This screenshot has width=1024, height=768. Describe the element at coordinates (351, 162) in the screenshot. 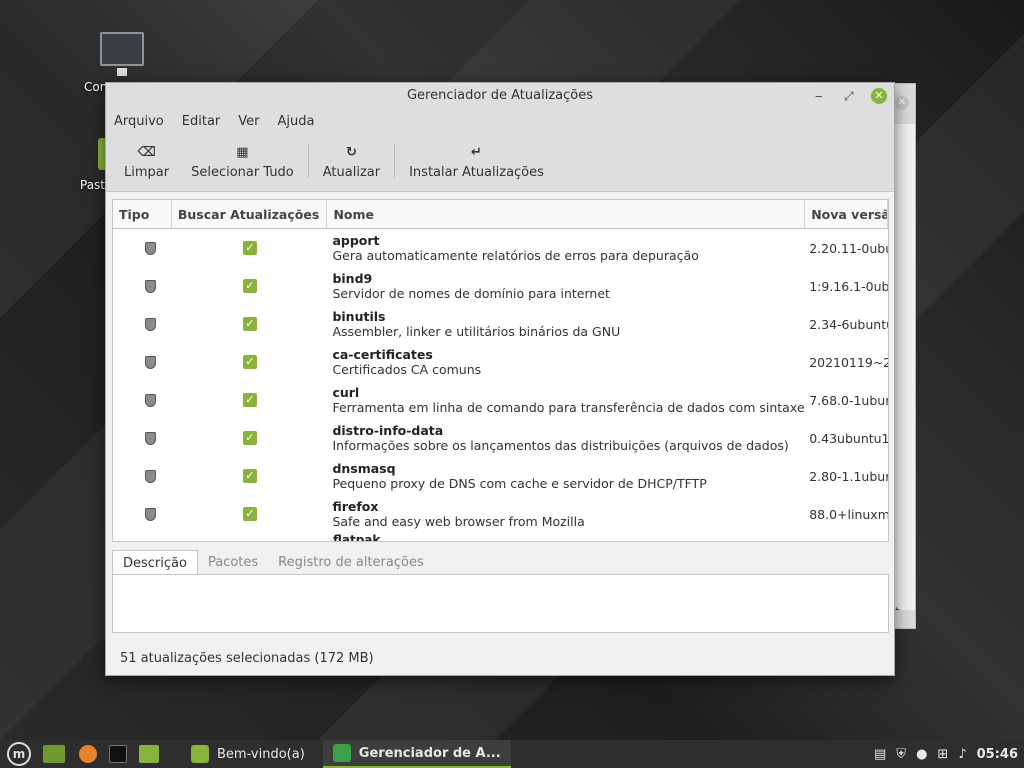

I see `refresh-button: ↻ Atualizar` at that location.